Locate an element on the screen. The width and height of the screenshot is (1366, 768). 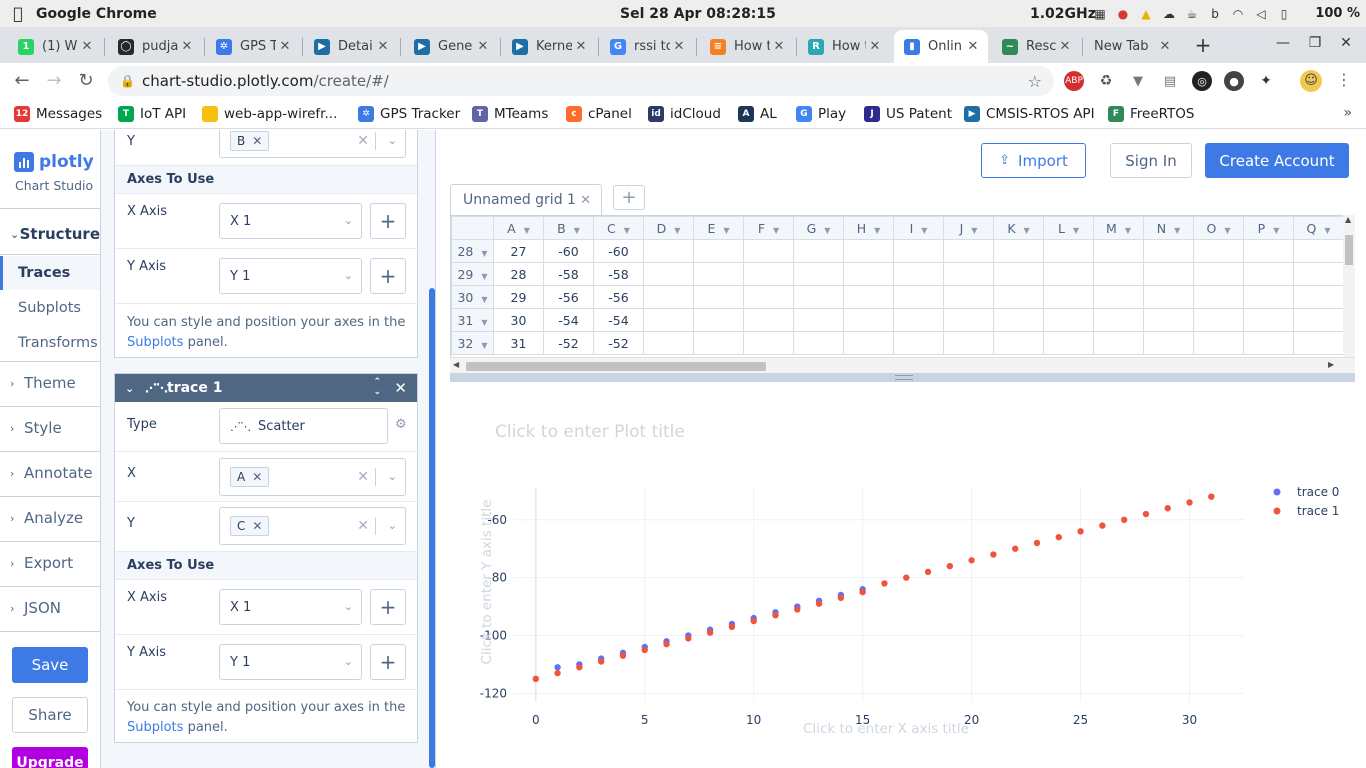
grid-cell: 30 is located at coordinates (518, 320).